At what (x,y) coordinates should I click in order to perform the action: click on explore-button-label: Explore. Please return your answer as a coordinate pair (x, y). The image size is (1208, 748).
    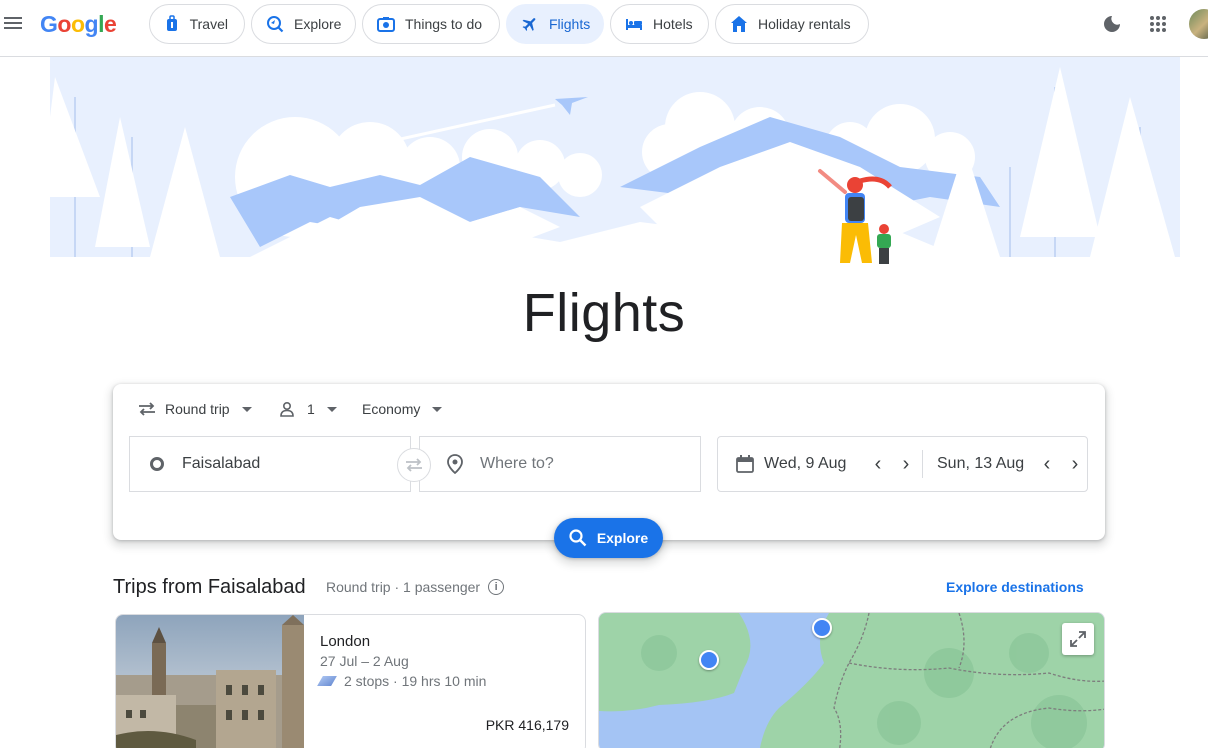
    Looking at the image, I should click on (622, 538).